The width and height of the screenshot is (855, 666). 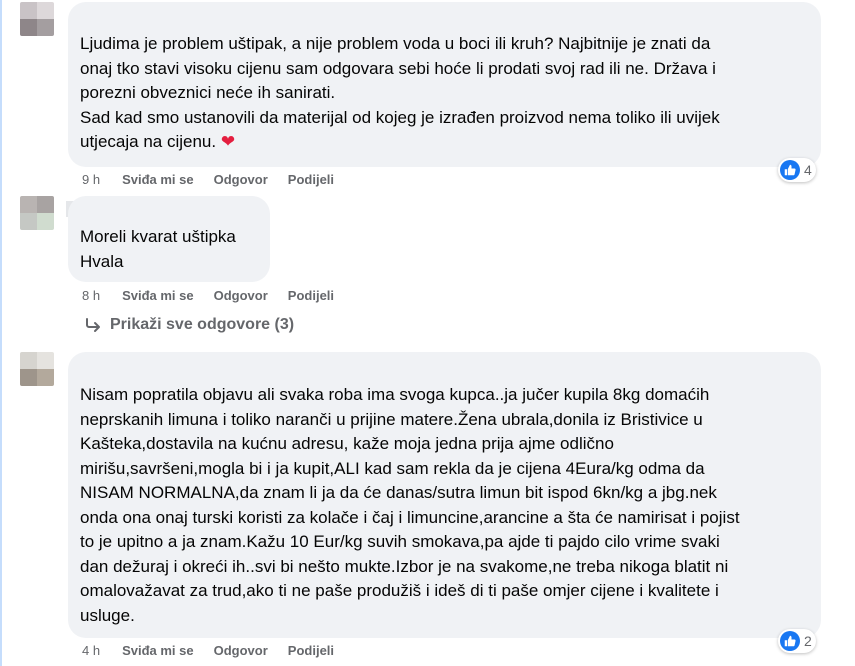 I want to click on comment-timestamp: 9 h, so click(x=91, y=179).